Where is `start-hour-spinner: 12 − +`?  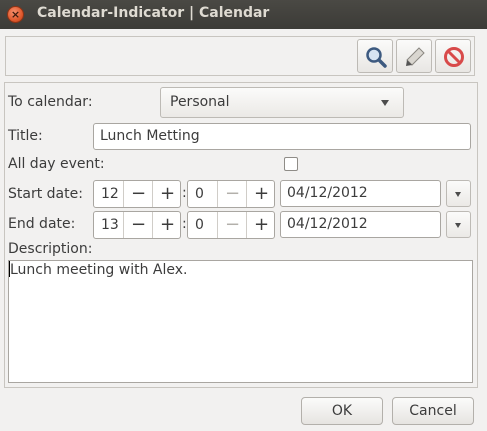 start-hour-spinner: 12 − + is located at coordinates (137, 194).